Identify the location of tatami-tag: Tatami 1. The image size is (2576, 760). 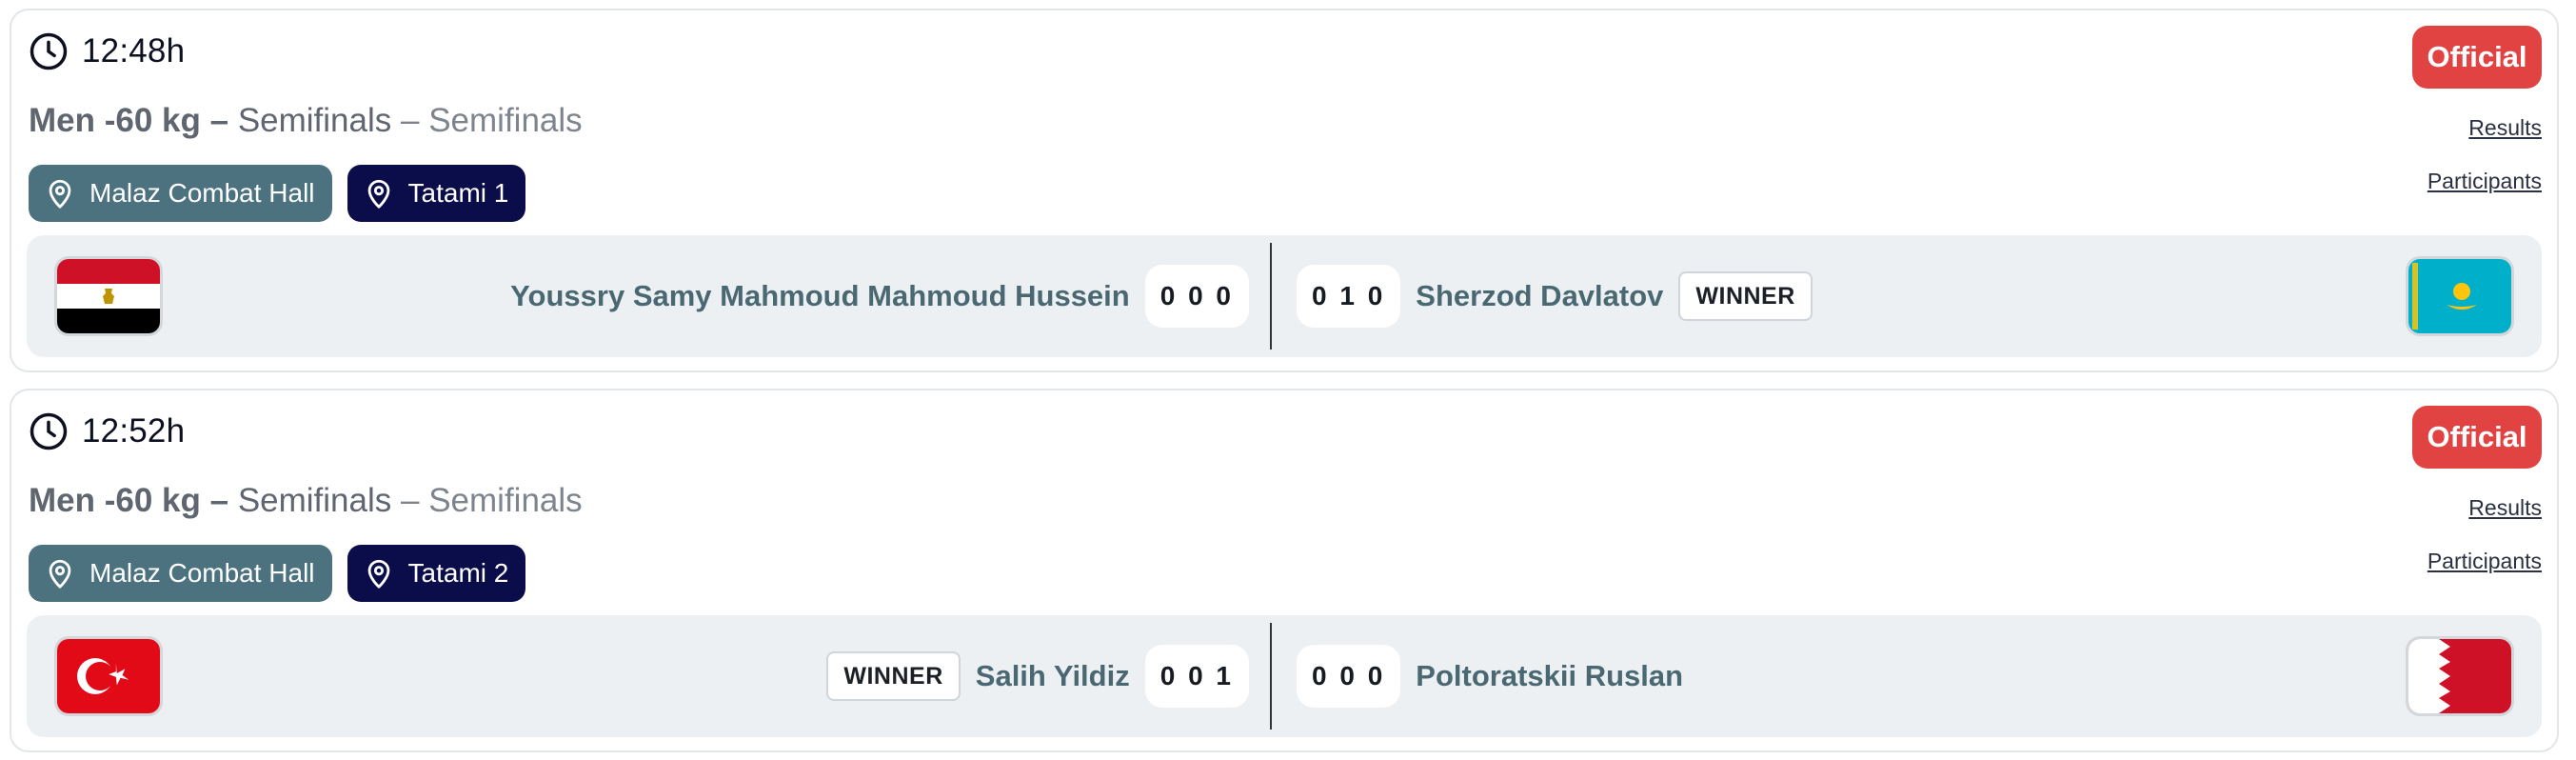
(437, 193).